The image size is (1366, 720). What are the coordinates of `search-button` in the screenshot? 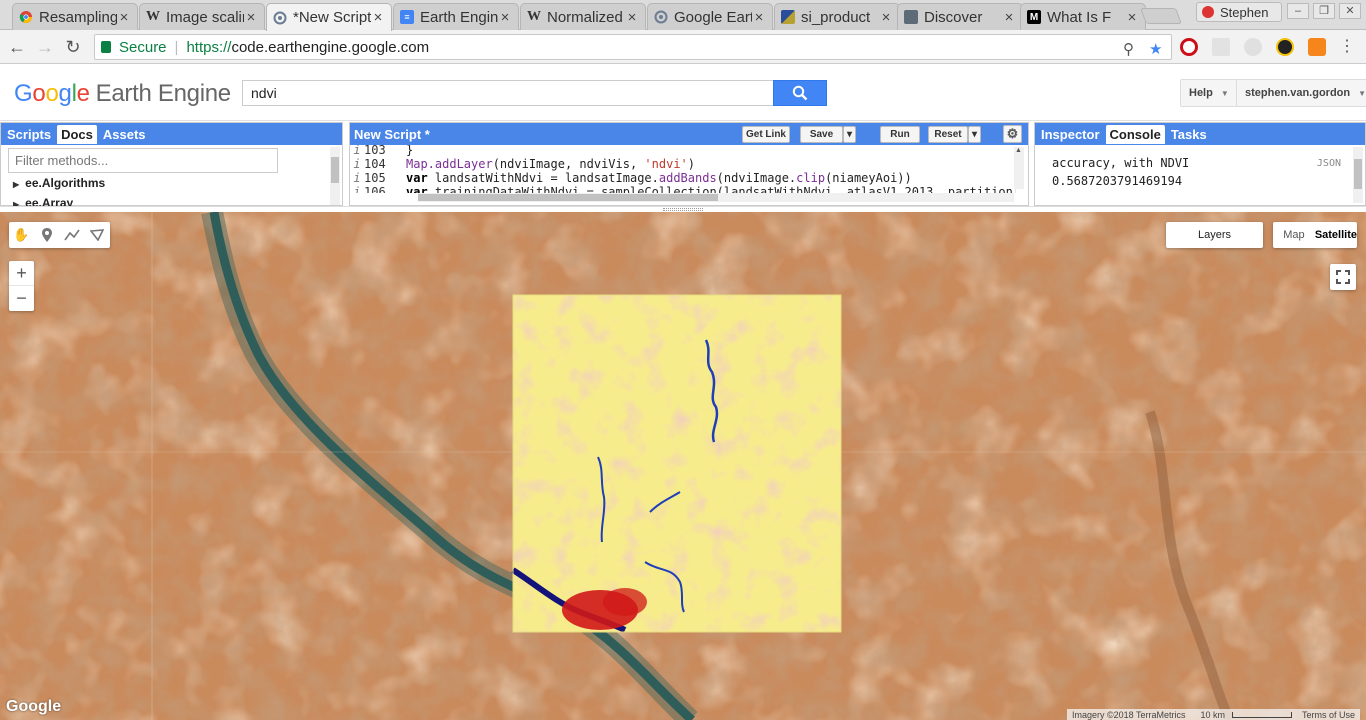 It's located at (800, 93).